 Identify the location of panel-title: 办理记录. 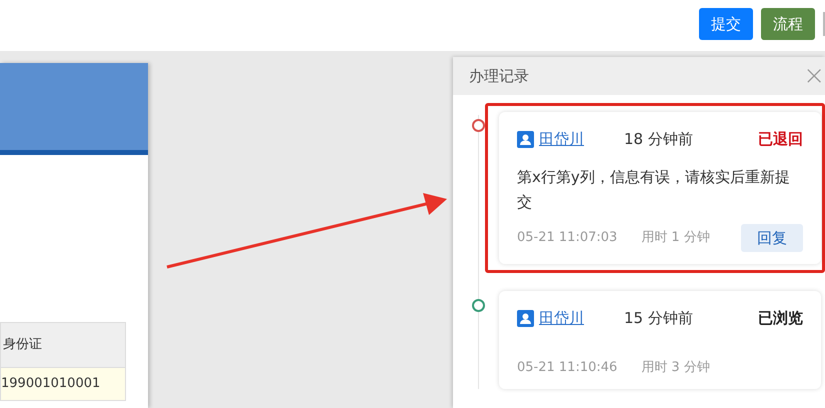
(499, 76).